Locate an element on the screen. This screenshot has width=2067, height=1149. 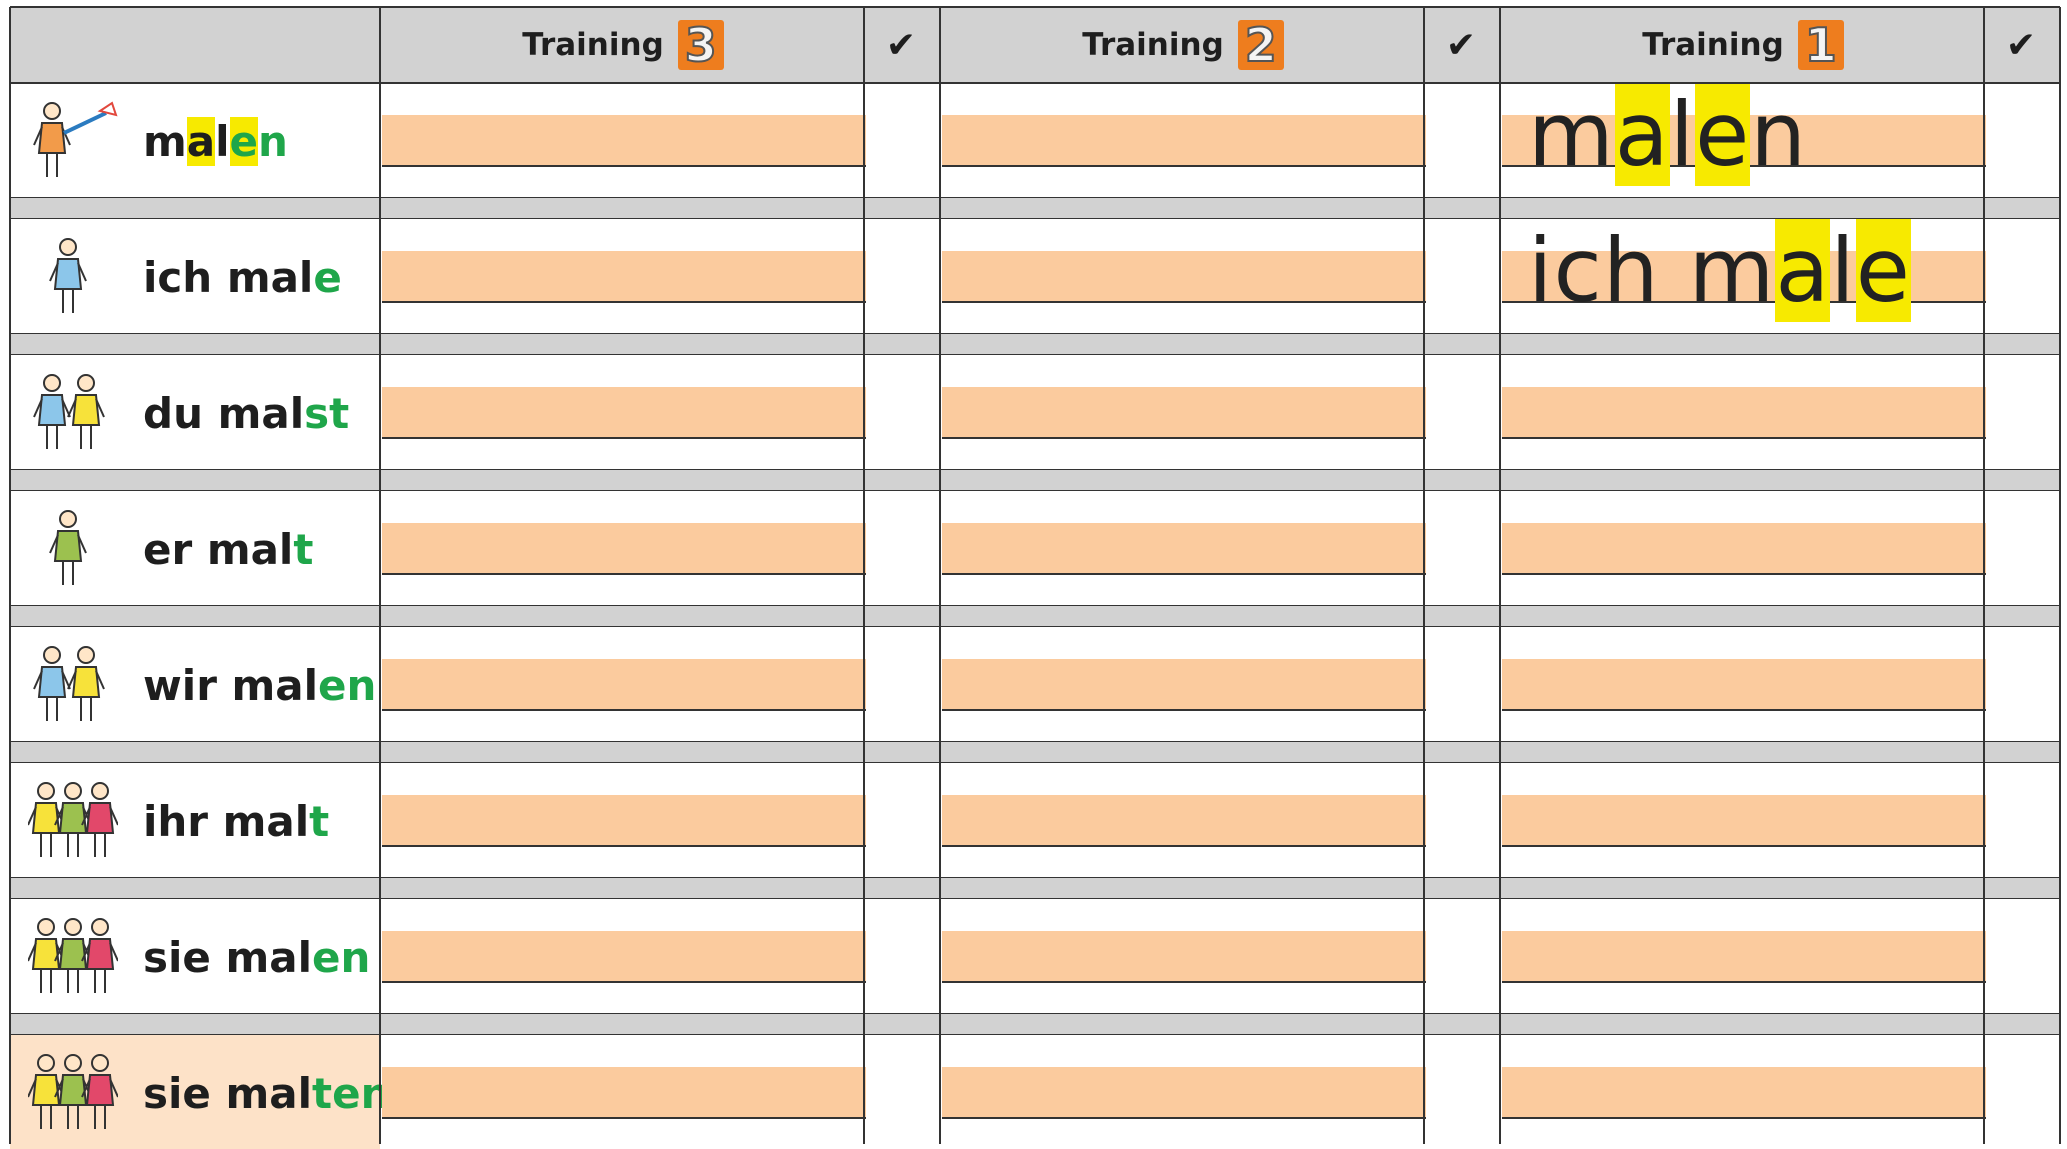
word-stem: wir mal is located at coordinates (231, 685).